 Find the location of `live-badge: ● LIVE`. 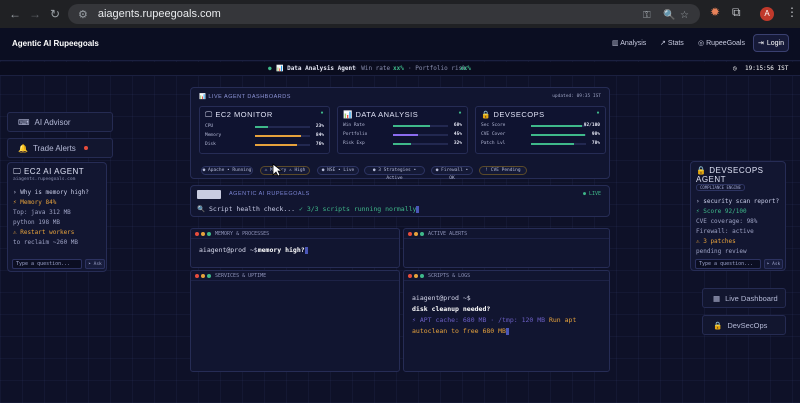

live-badge: ● LIVE is located at coordinates (591, 194).